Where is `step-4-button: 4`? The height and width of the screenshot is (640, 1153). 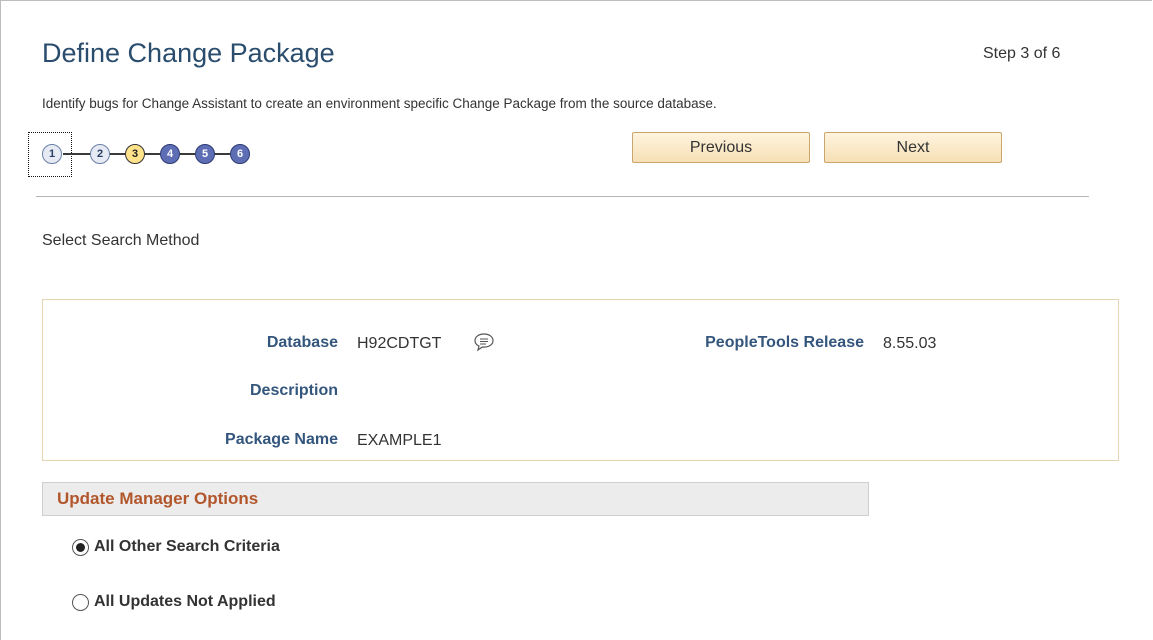
step-4-button: 4 is located at coordinates (170, 154).